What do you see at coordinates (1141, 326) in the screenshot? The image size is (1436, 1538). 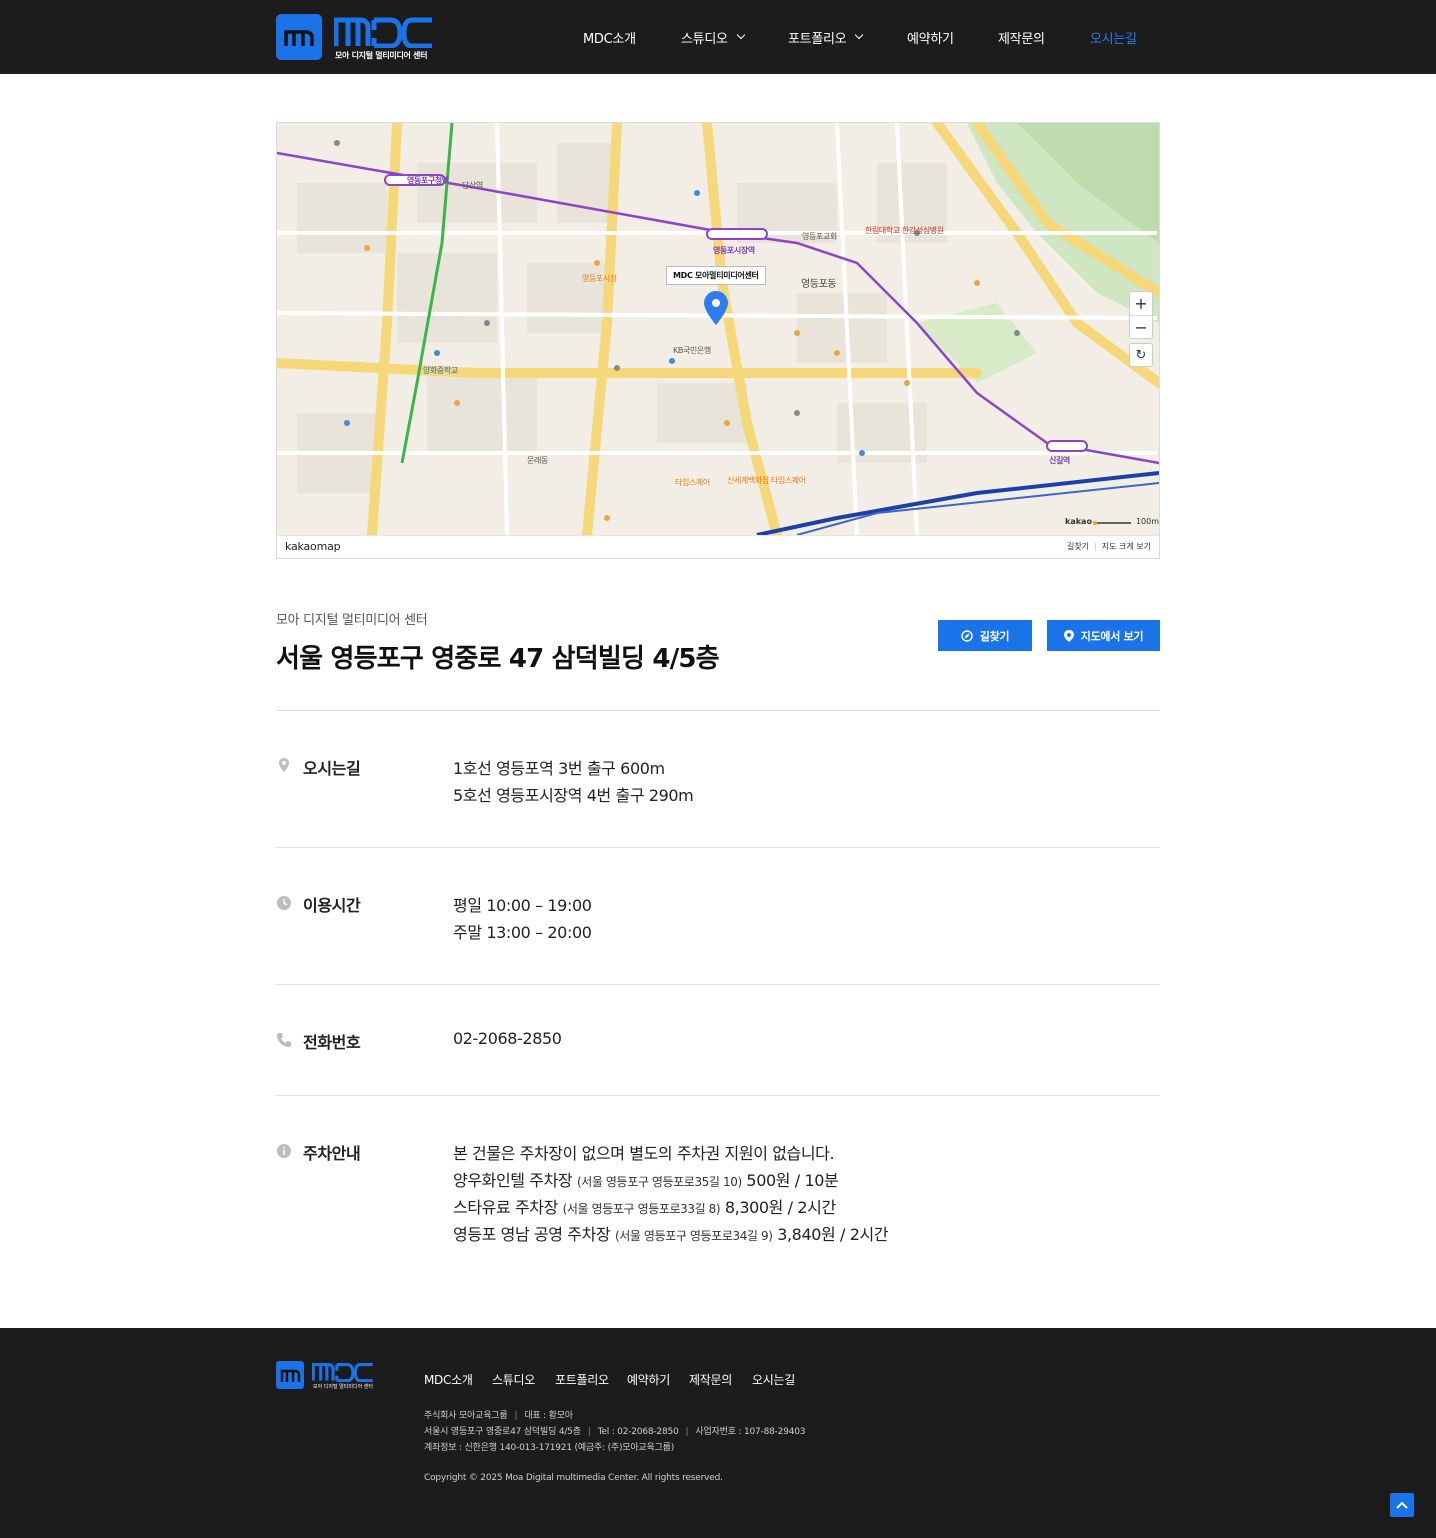 I see `zoom-out-button: −` at bounding box center [1141, 326].